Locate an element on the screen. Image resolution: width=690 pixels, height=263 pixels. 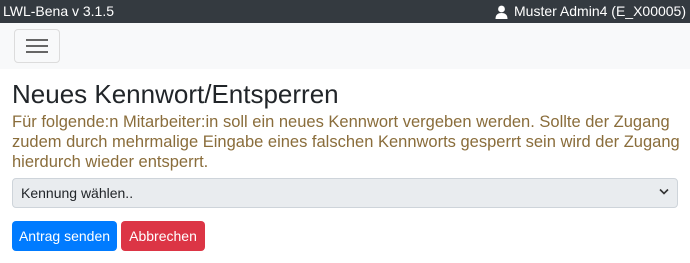
page-title: Neues Kennwort/Entsperren is located at coordinates (175, 94).